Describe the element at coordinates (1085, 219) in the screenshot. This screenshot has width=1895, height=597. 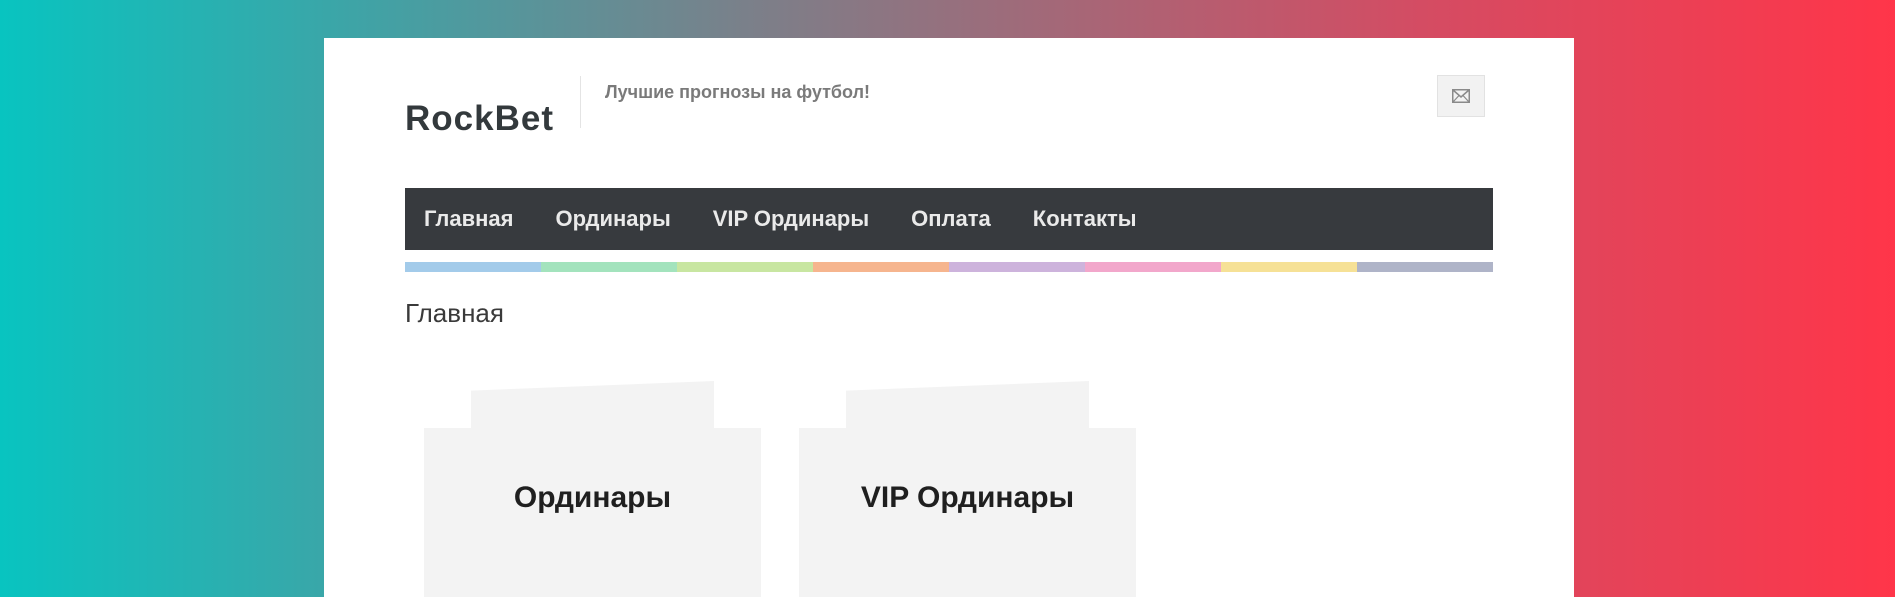
I see `nav-item-contacts: Контакты` at that location.